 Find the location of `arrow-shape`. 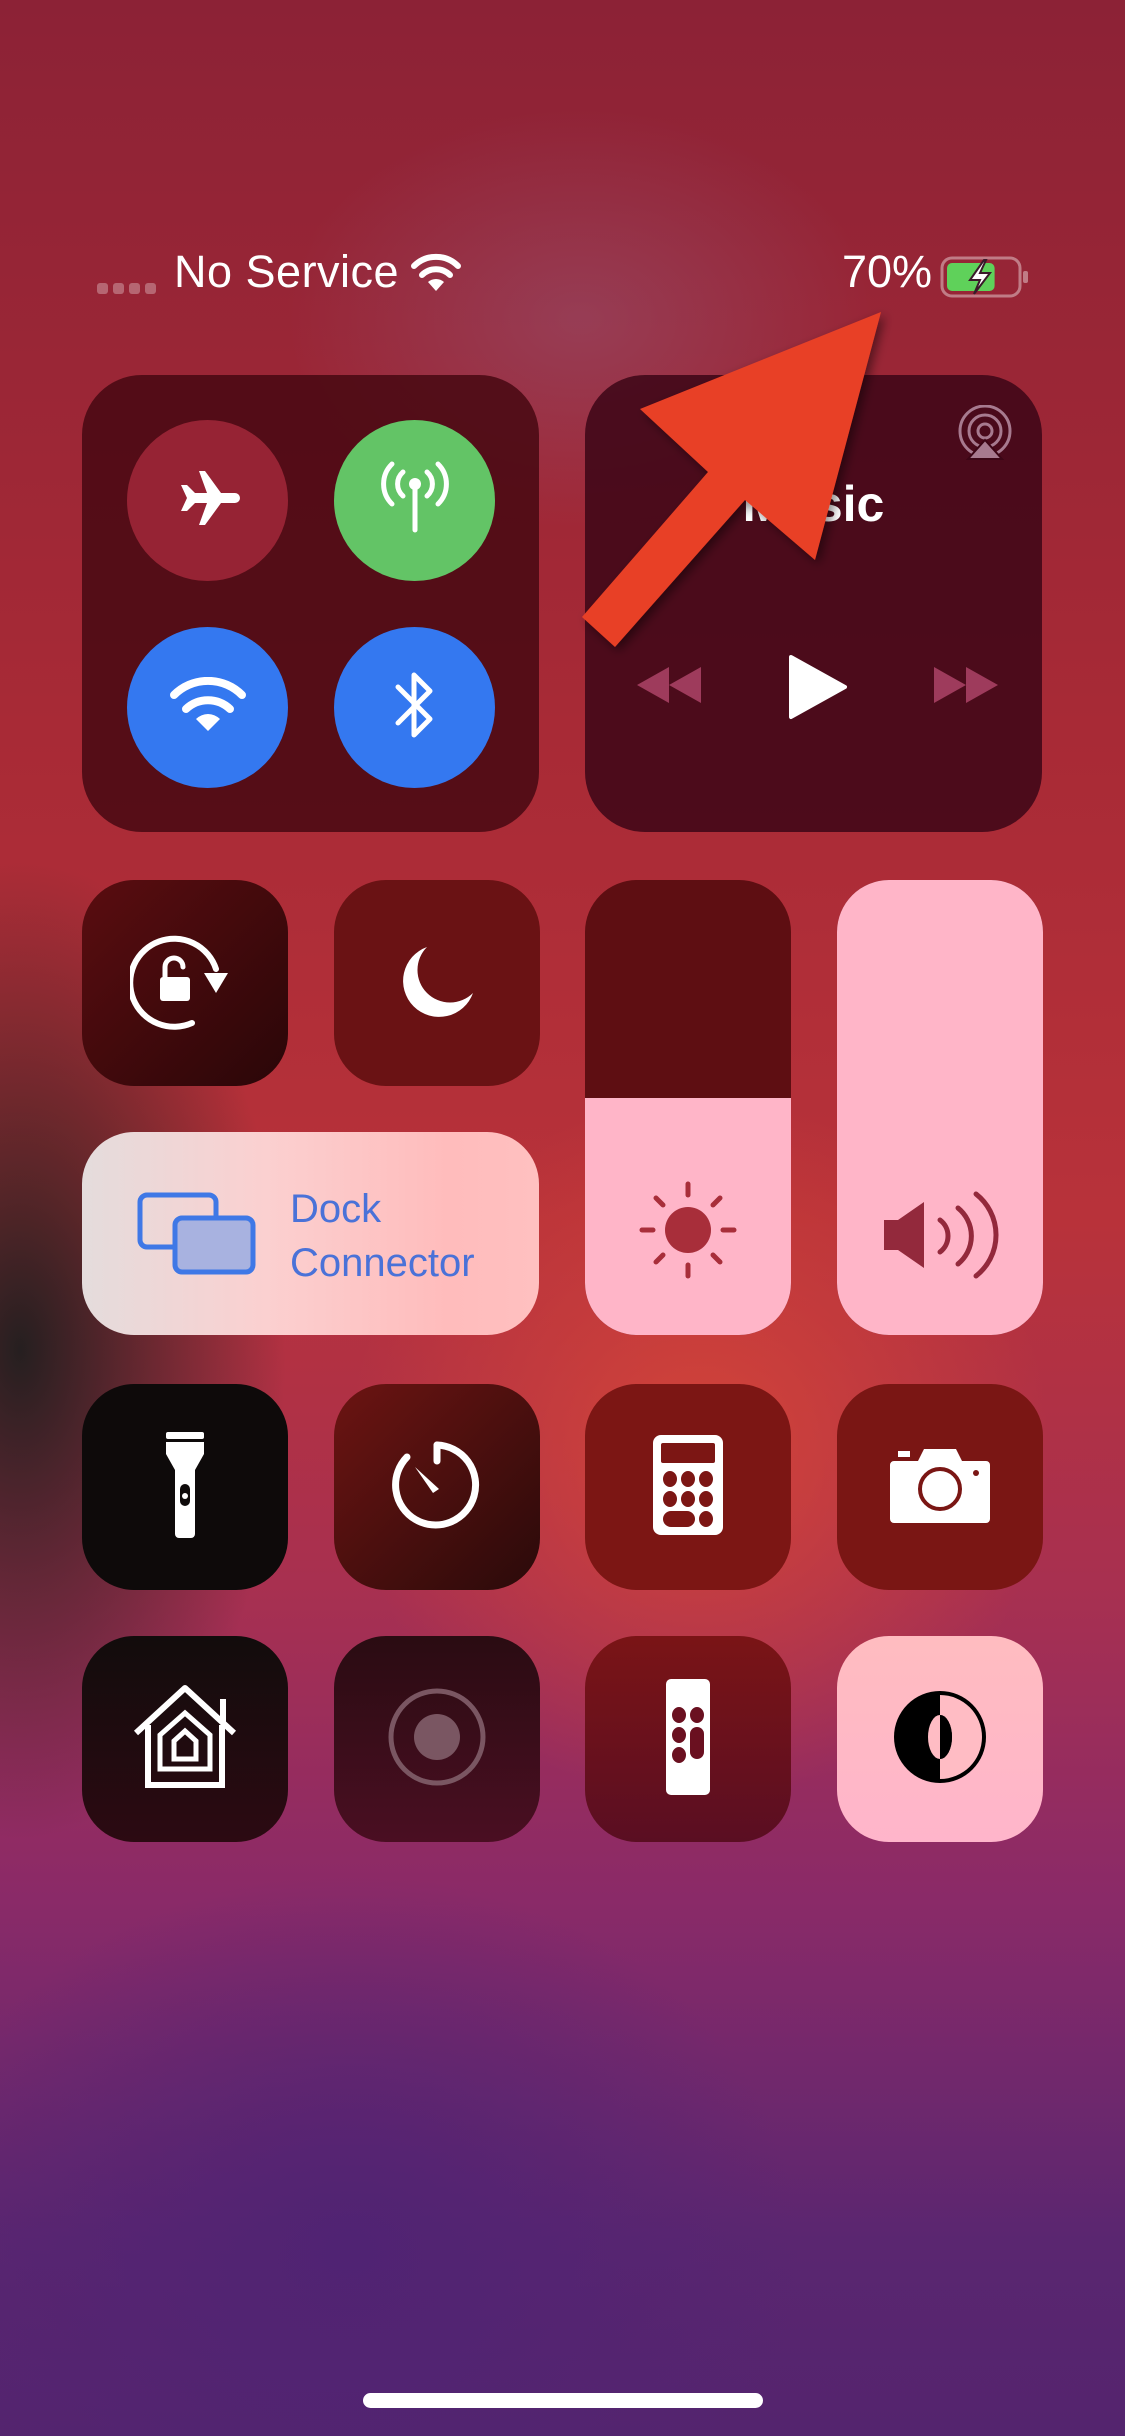

arrow-shape is located at coordinates (731, 479).